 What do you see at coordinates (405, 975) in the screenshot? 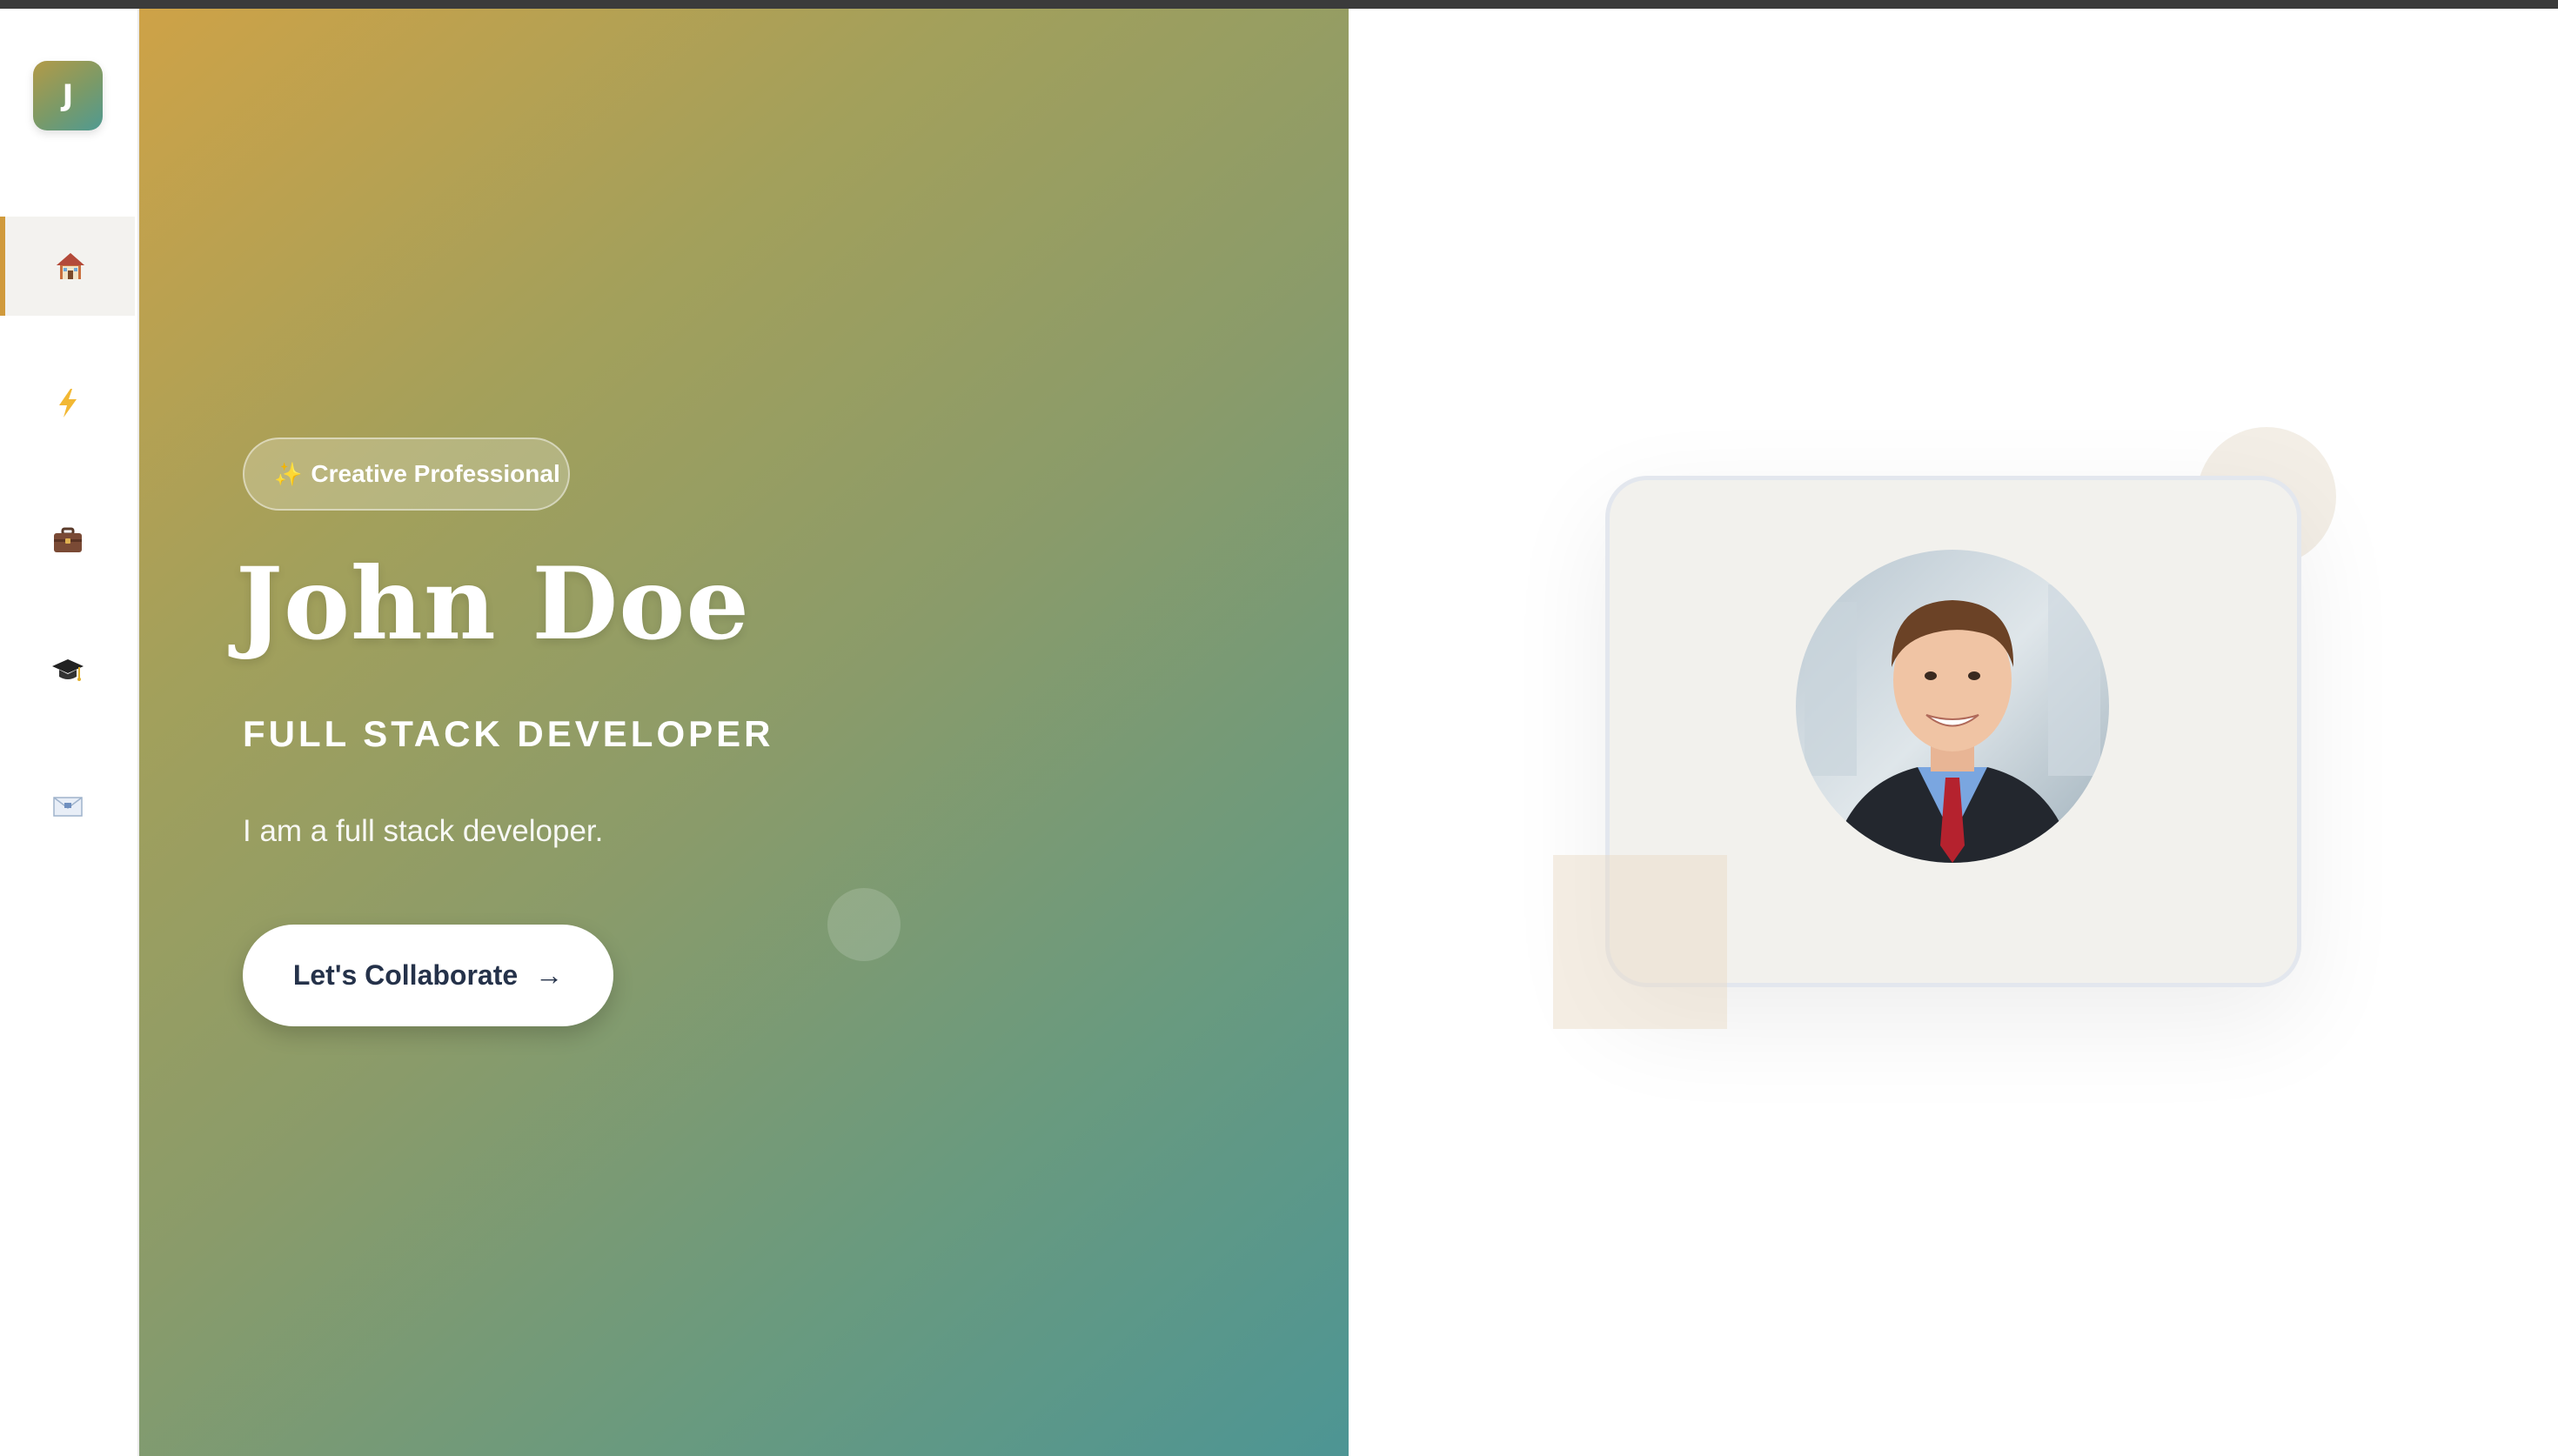
I see `cta-label: Let's Collaborate` at bounding box center [405, 975].